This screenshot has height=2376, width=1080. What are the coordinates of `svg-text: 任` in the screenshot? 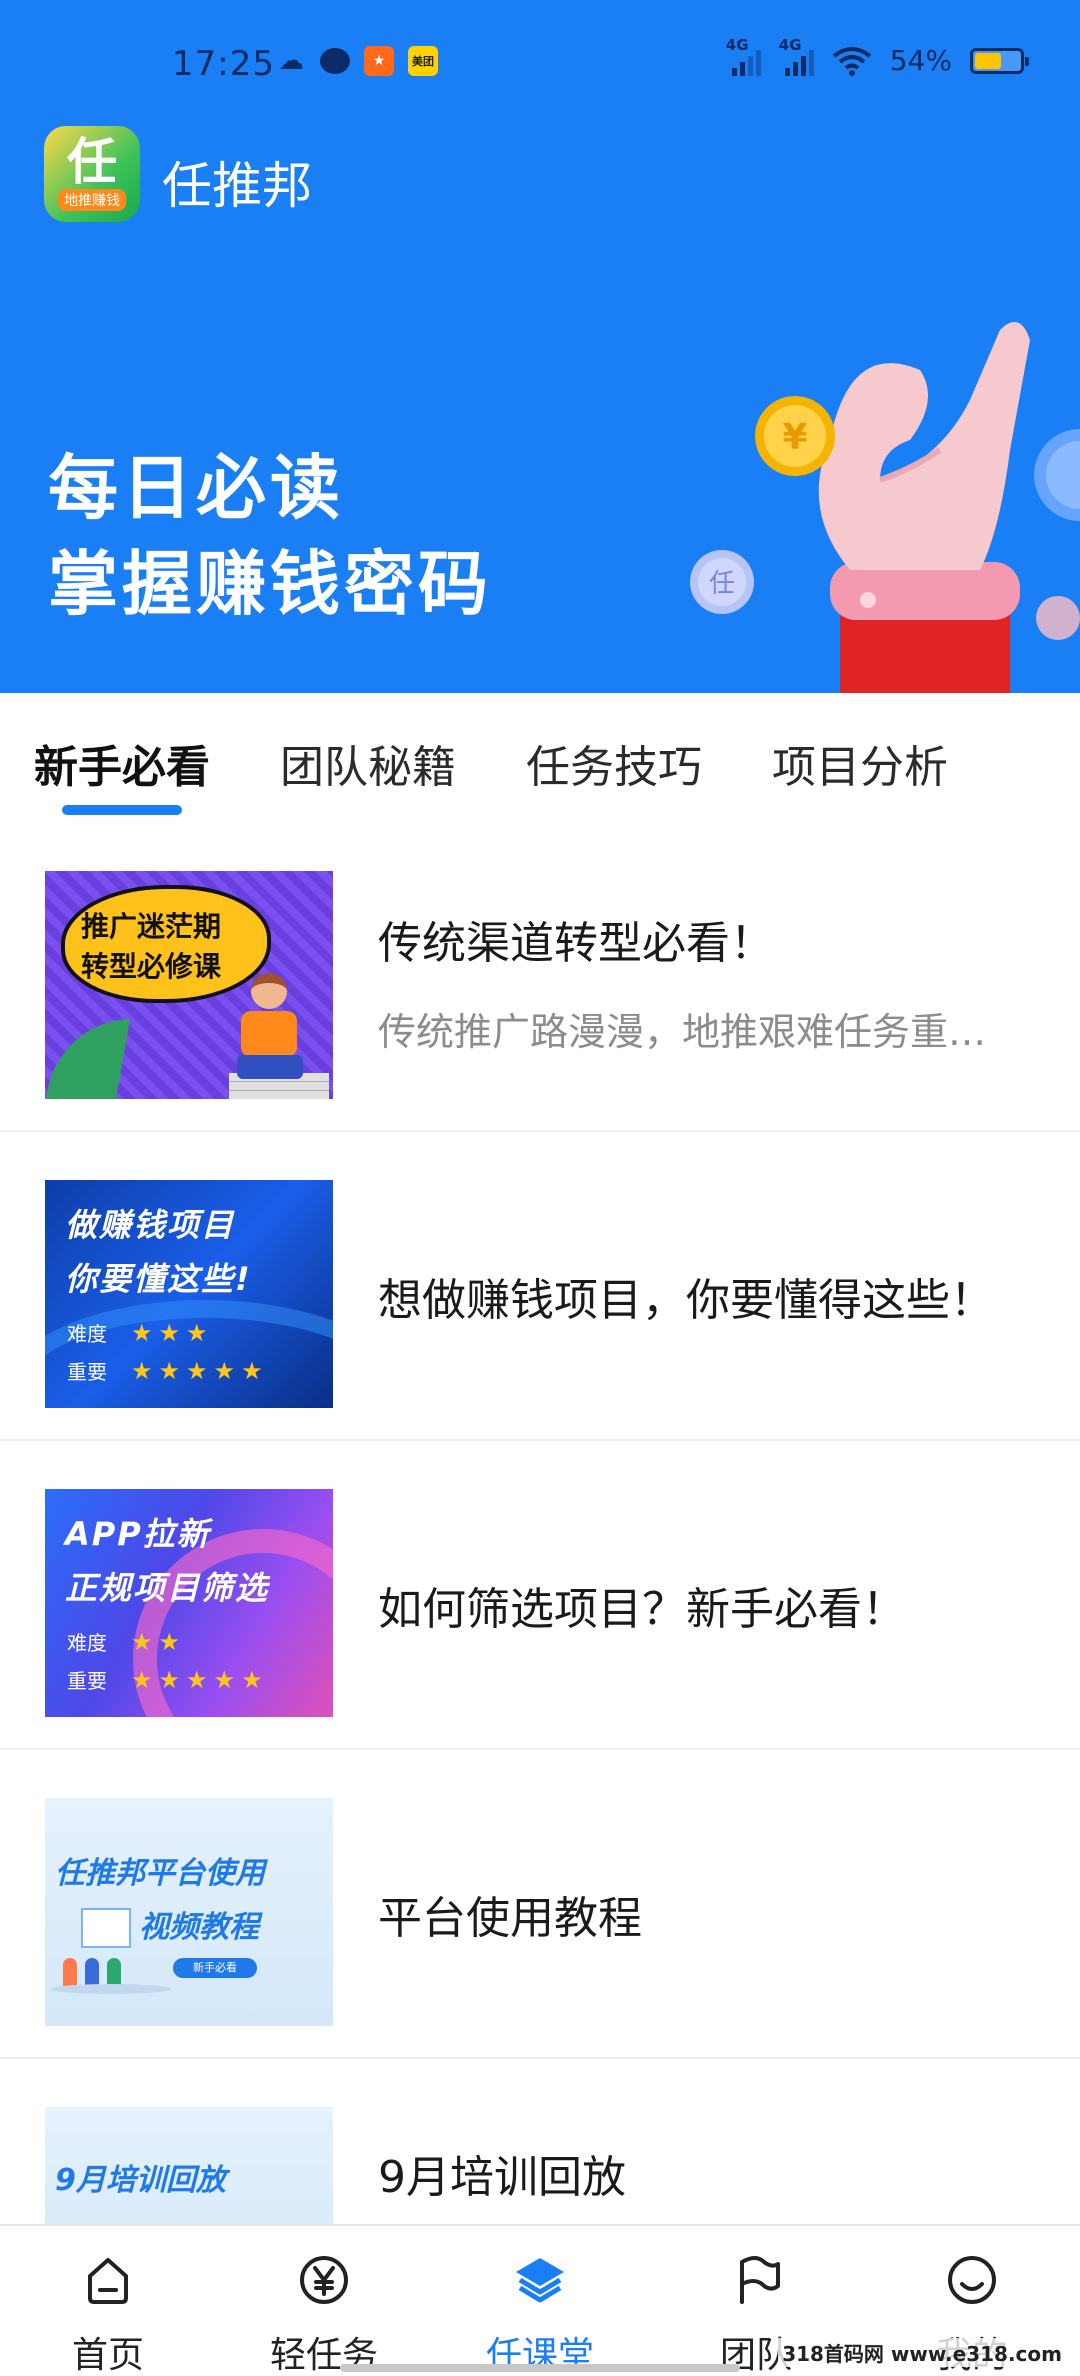 It's located at (722, 584).